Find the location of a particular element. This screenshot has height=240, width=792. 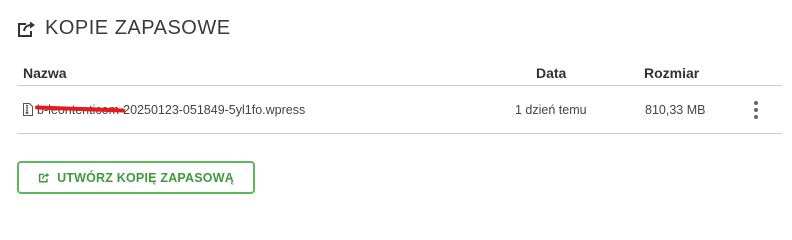

table-header: Nazwa Data Rozmiar is located at coordinates (399, 73).